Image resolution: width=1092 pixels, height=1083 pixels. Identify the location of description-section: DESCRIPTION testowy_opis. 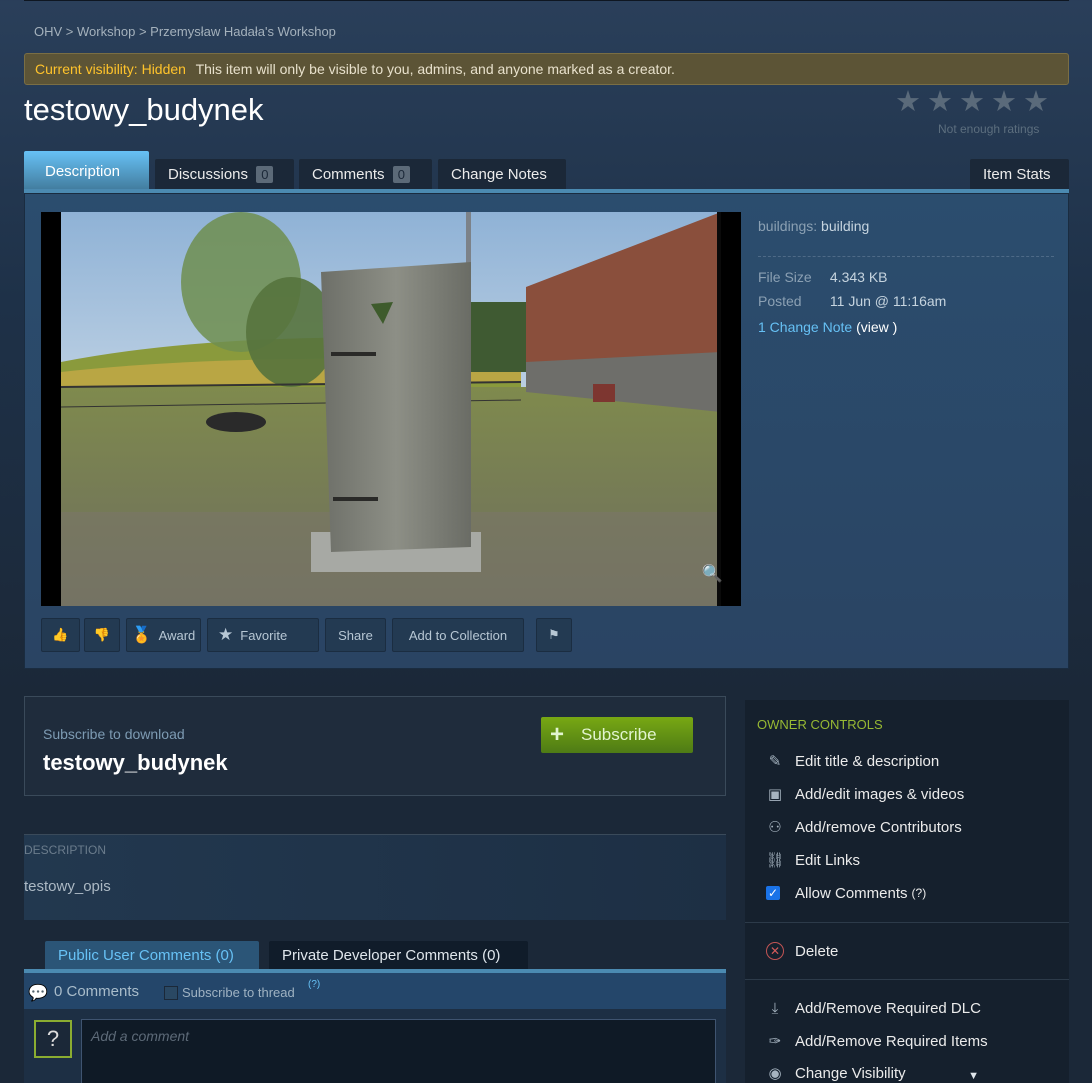
(375, 877).